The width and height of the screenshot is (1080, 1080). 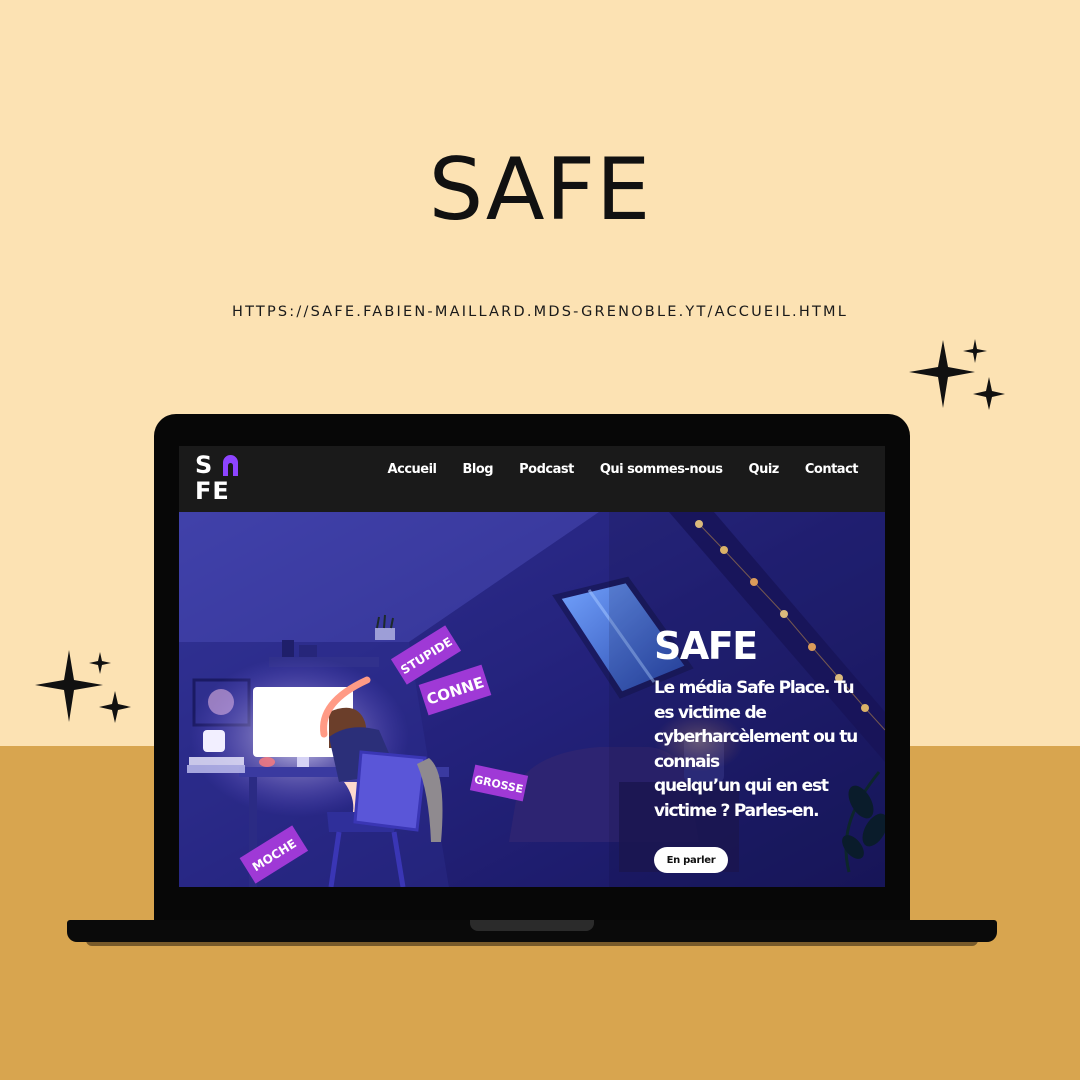 What do you see at coordinates (741, 786) in the screenshot?
I see `hero-line-5: quelqu’un qui en est` at bounding box center [741, 786].